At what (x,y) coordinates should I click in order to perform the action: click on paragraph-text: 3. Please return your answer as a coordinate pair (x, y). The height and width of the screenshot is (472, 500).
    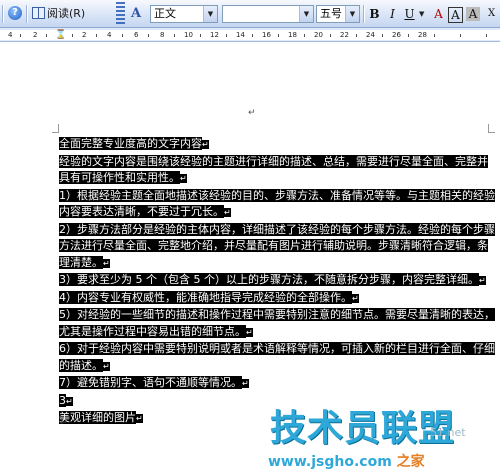
    Looking at the image, I should click on (62, 400).